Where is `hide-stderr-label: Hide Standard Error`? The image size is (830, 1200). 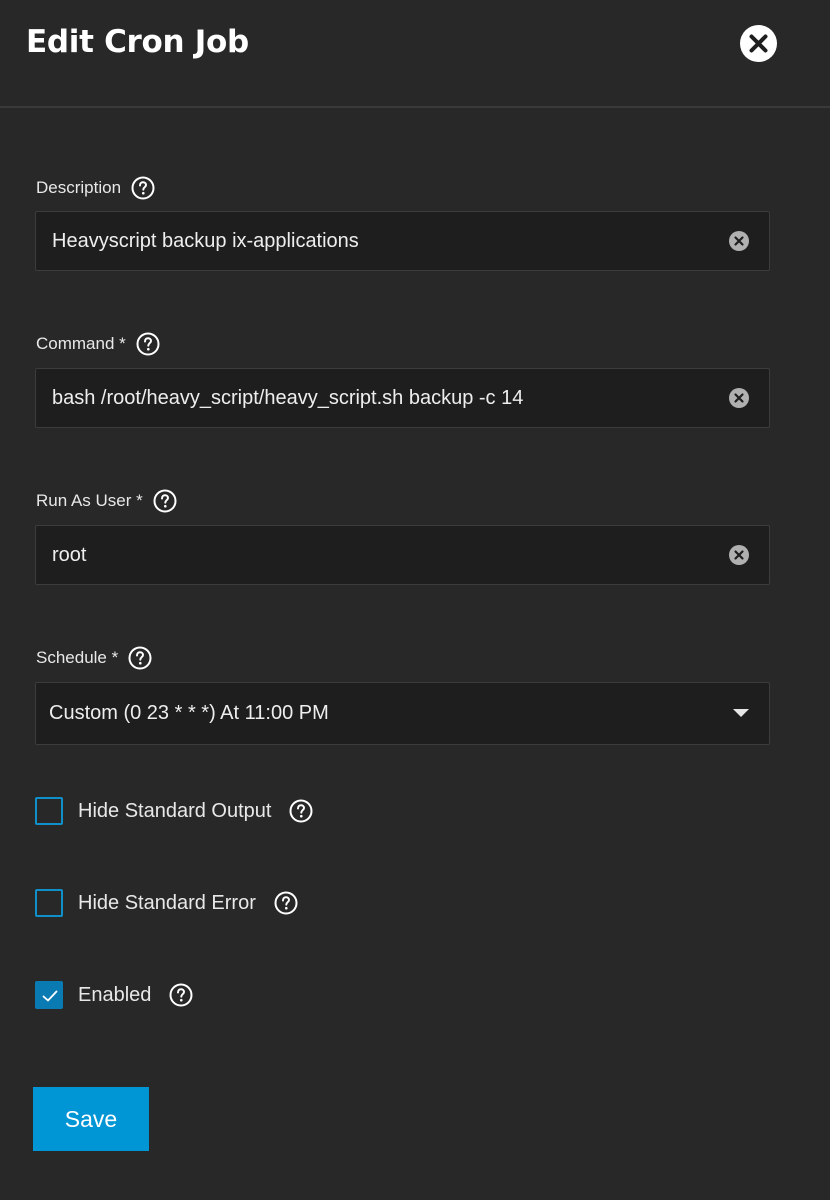
hide-stderr-label: Hide Standard Error is located at coordinates (167, 902).